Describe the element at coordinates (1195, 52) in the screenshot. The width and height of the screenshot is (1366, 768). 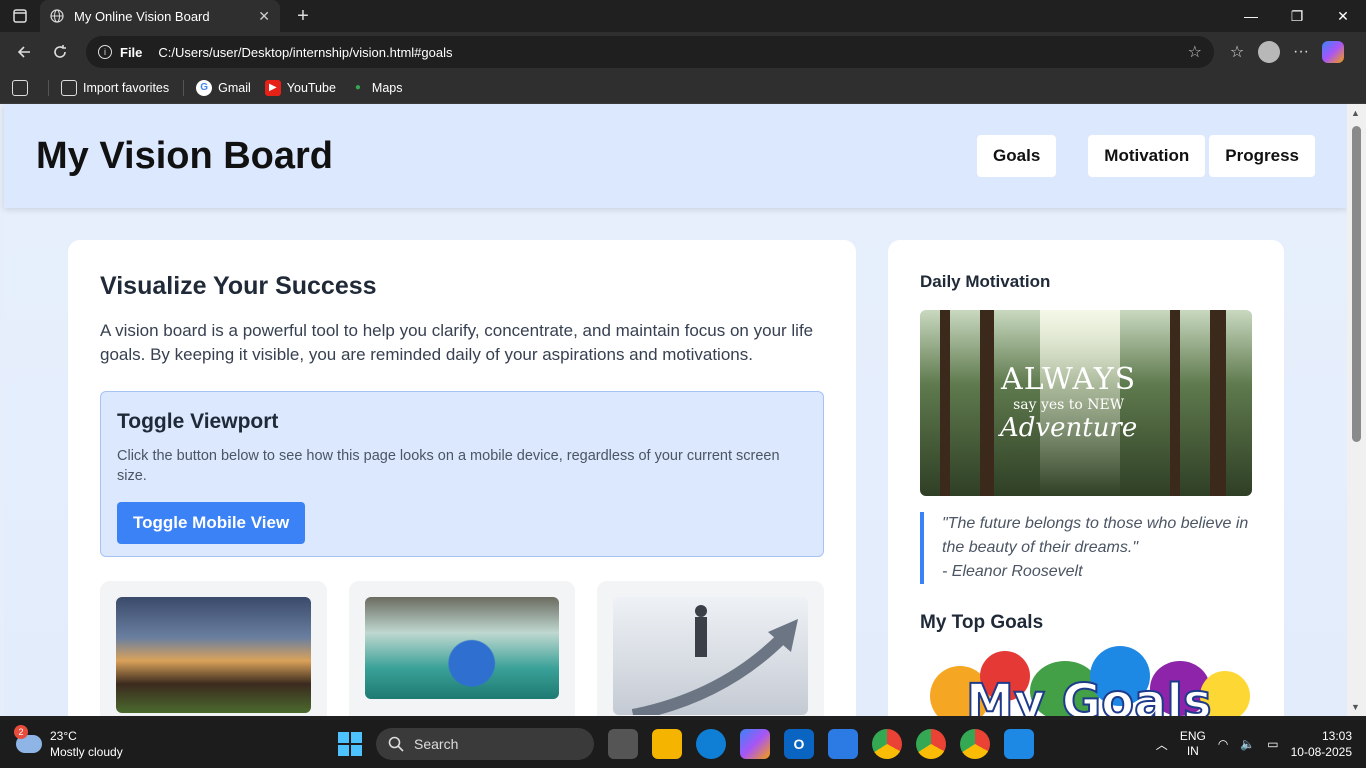
I see `favorite-star-icon: ☆` at that location.